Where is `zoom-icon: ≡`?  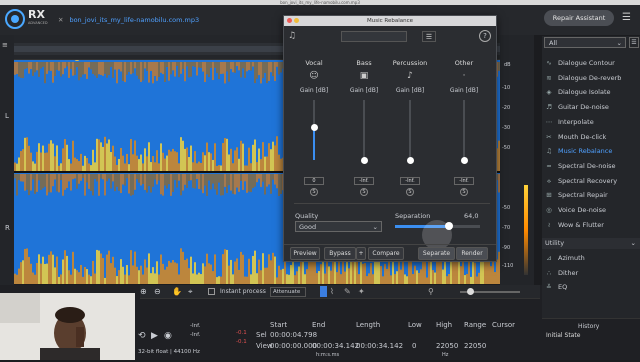
zoom-icon: ≡ is located at coordinates (5, 45).